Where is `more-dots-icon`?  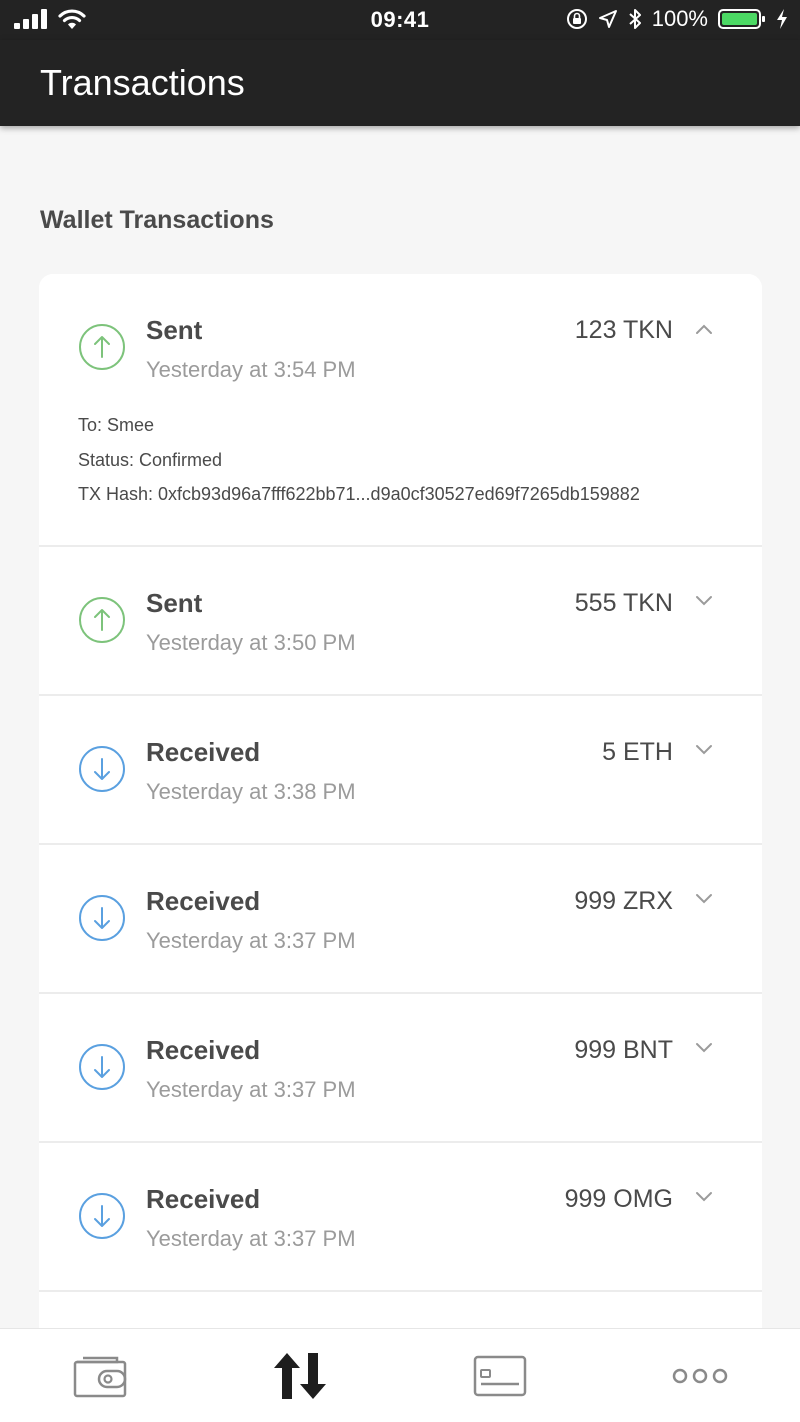 more-dots-icon is located at coordinates (700, 1376).